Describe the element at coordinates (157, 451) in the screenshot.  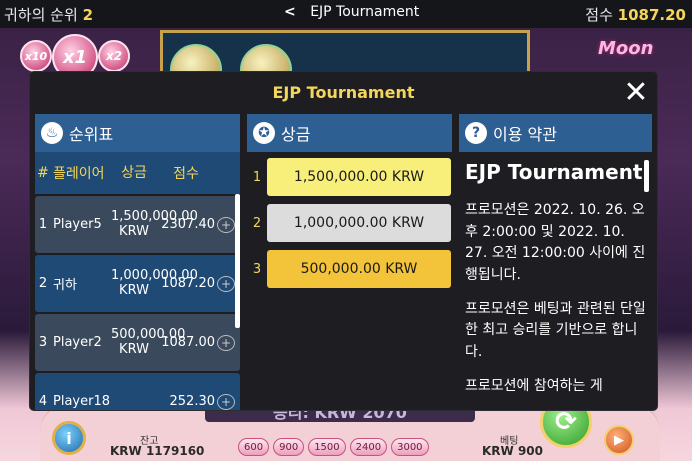
I see `balance-value: KRW 1179160` at that location.